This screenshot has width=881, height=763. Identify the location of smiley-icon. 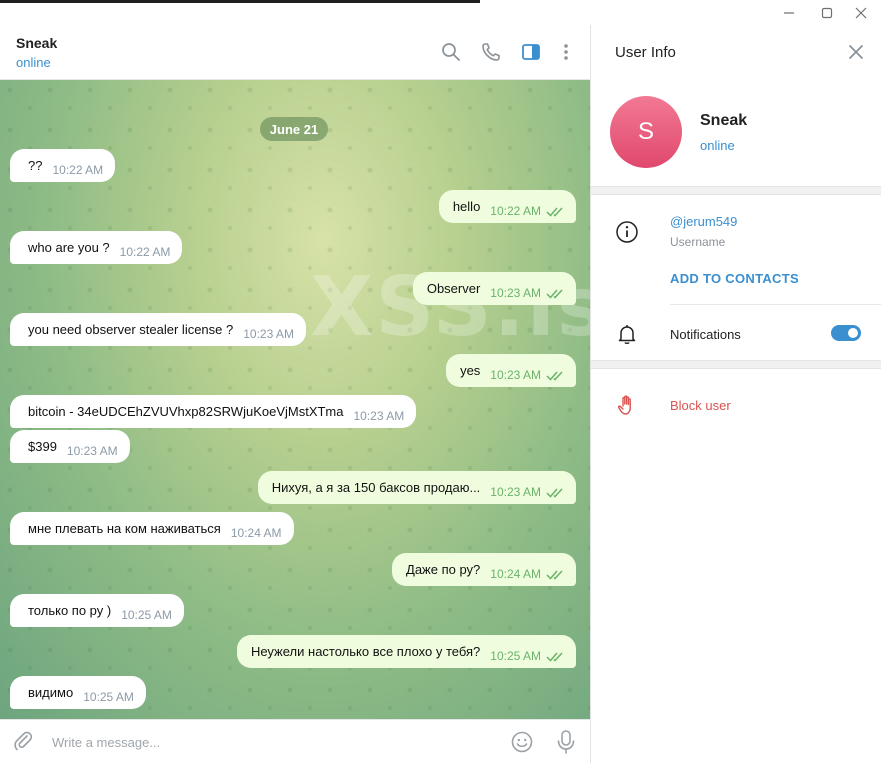
(522, 742).